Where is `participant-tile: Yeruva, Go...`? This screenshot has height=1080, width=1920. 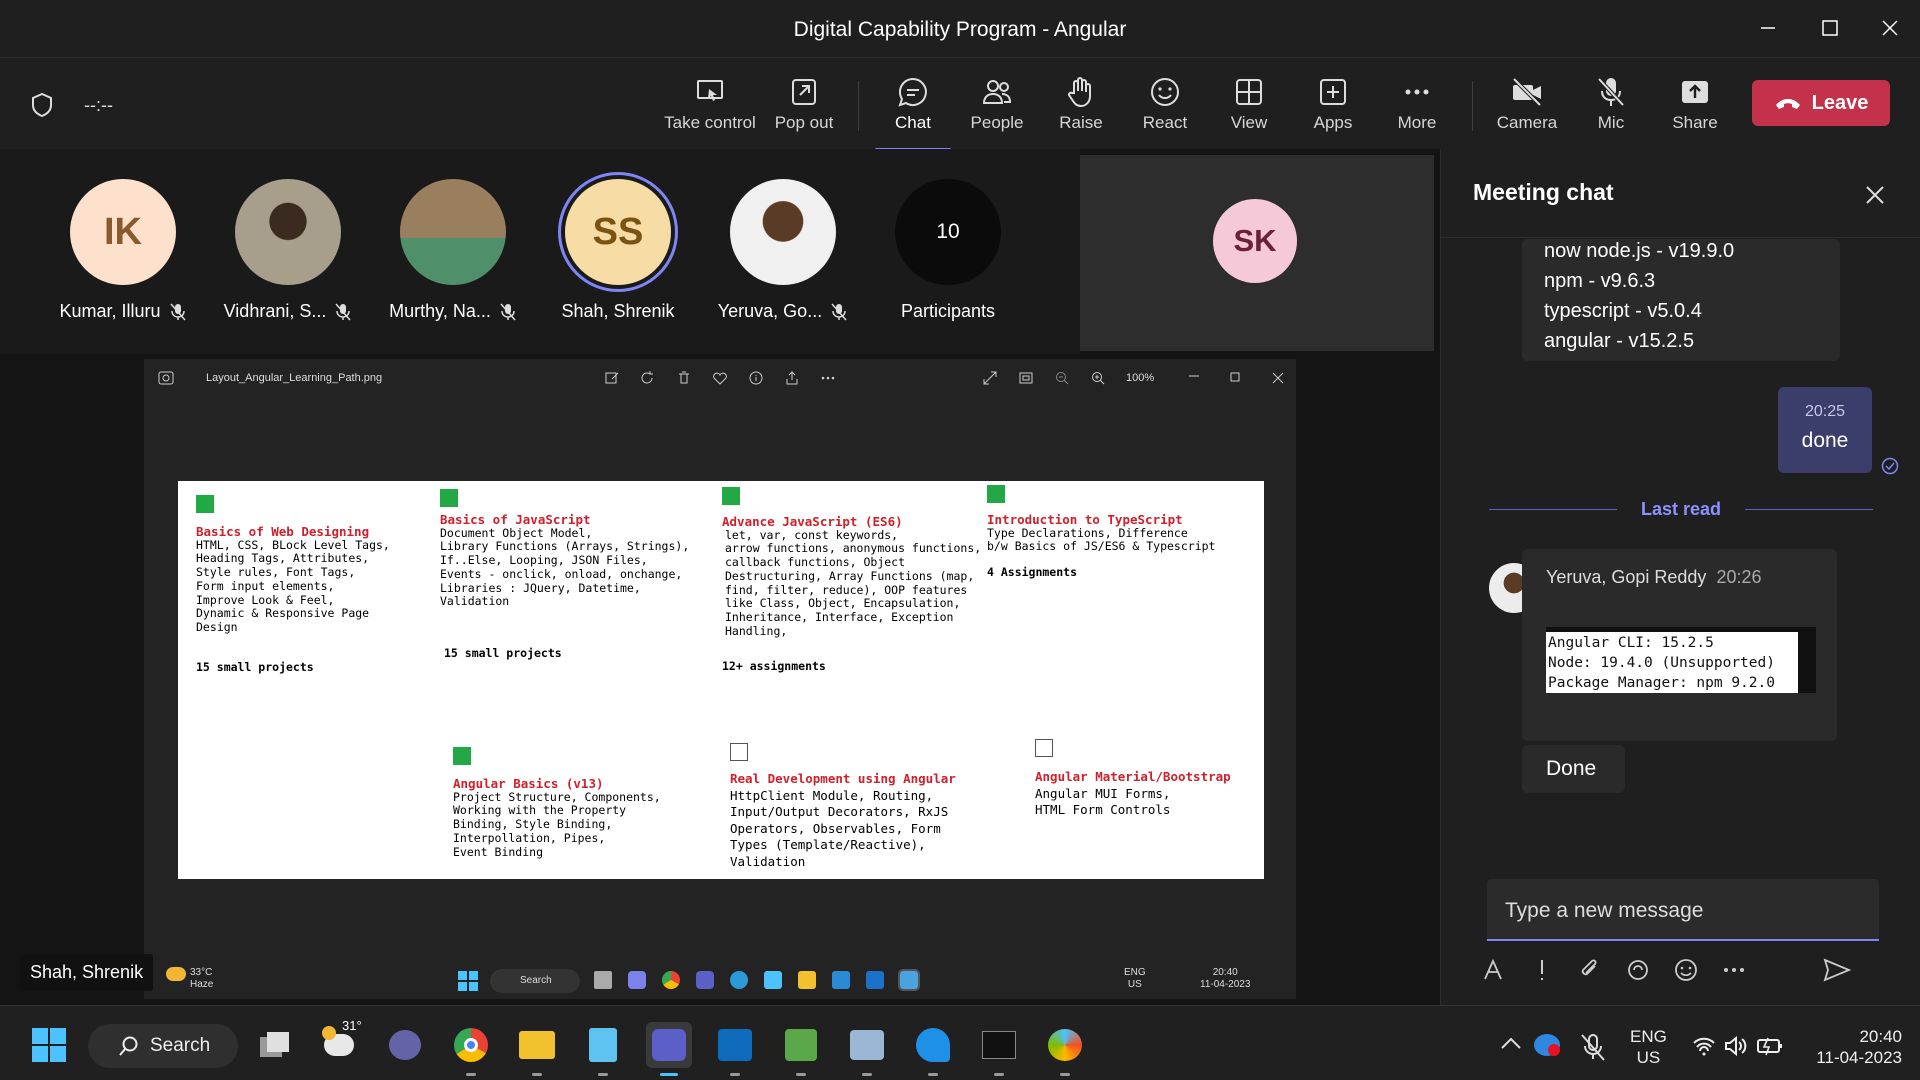
participant-tile: Yeruva, Go... is located at coordinates (783, 250).